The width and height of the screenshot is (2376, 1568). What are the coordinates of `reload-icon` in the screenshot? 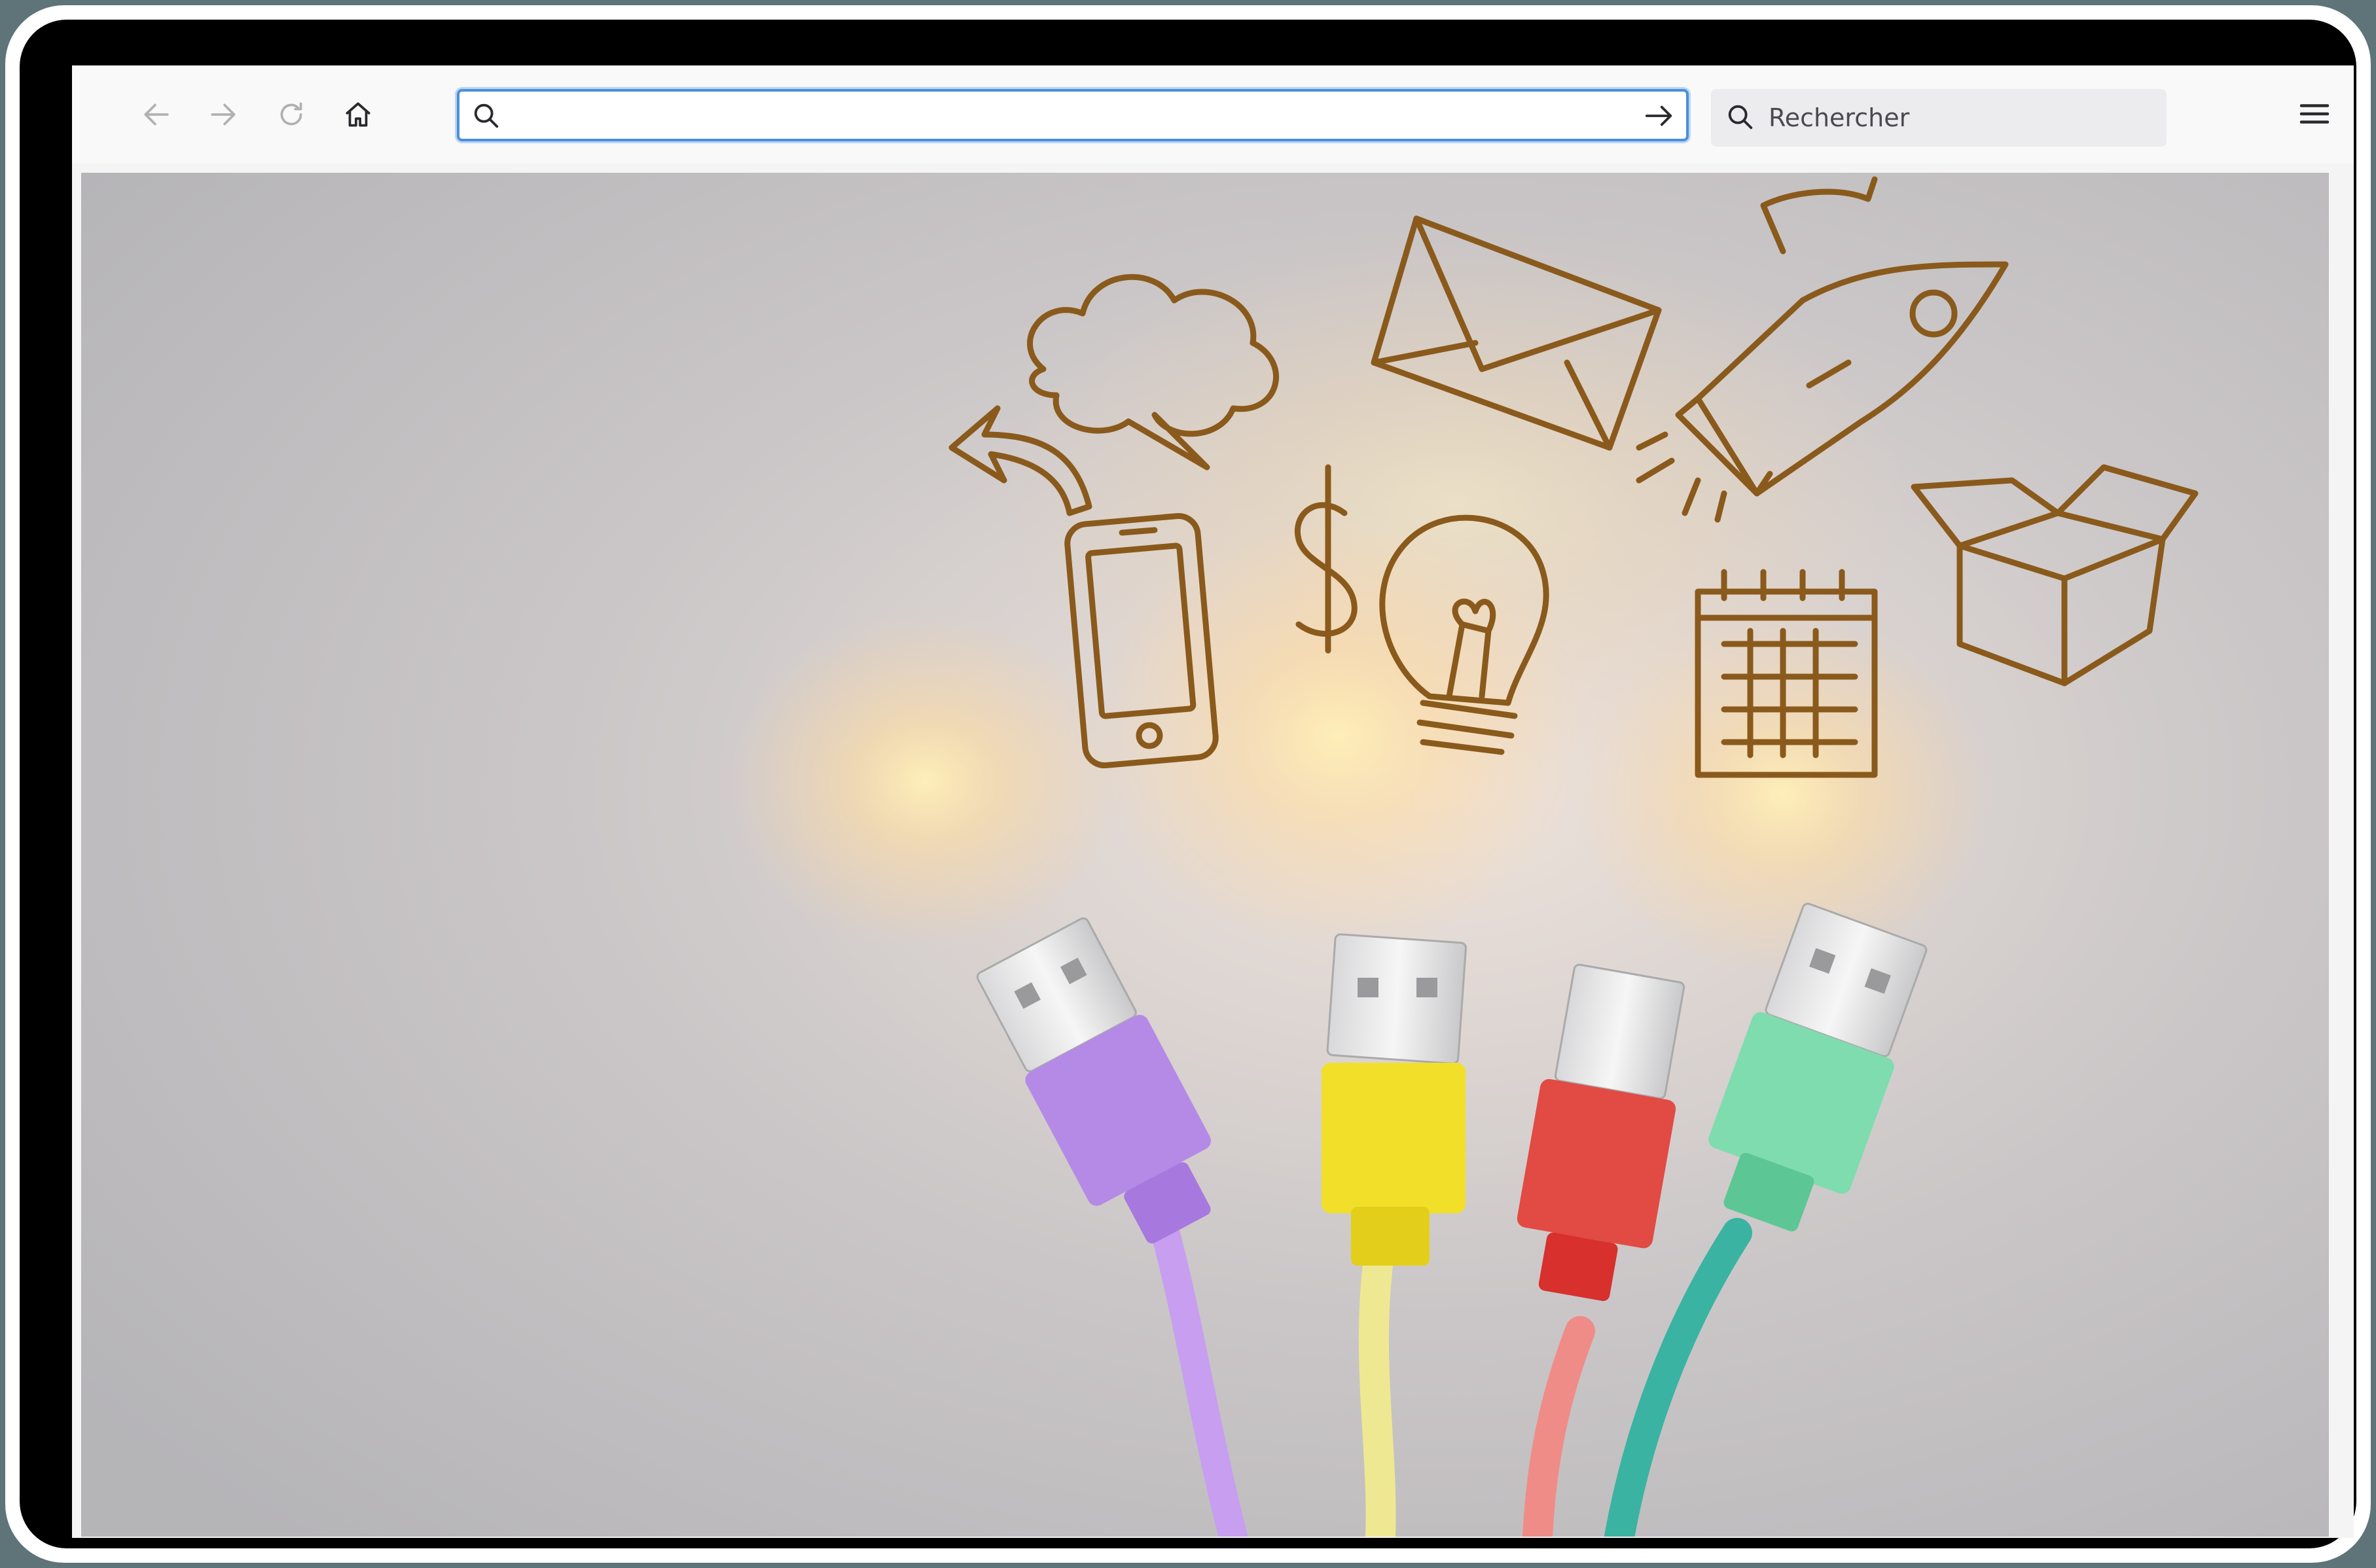 It's located at (291, 114).